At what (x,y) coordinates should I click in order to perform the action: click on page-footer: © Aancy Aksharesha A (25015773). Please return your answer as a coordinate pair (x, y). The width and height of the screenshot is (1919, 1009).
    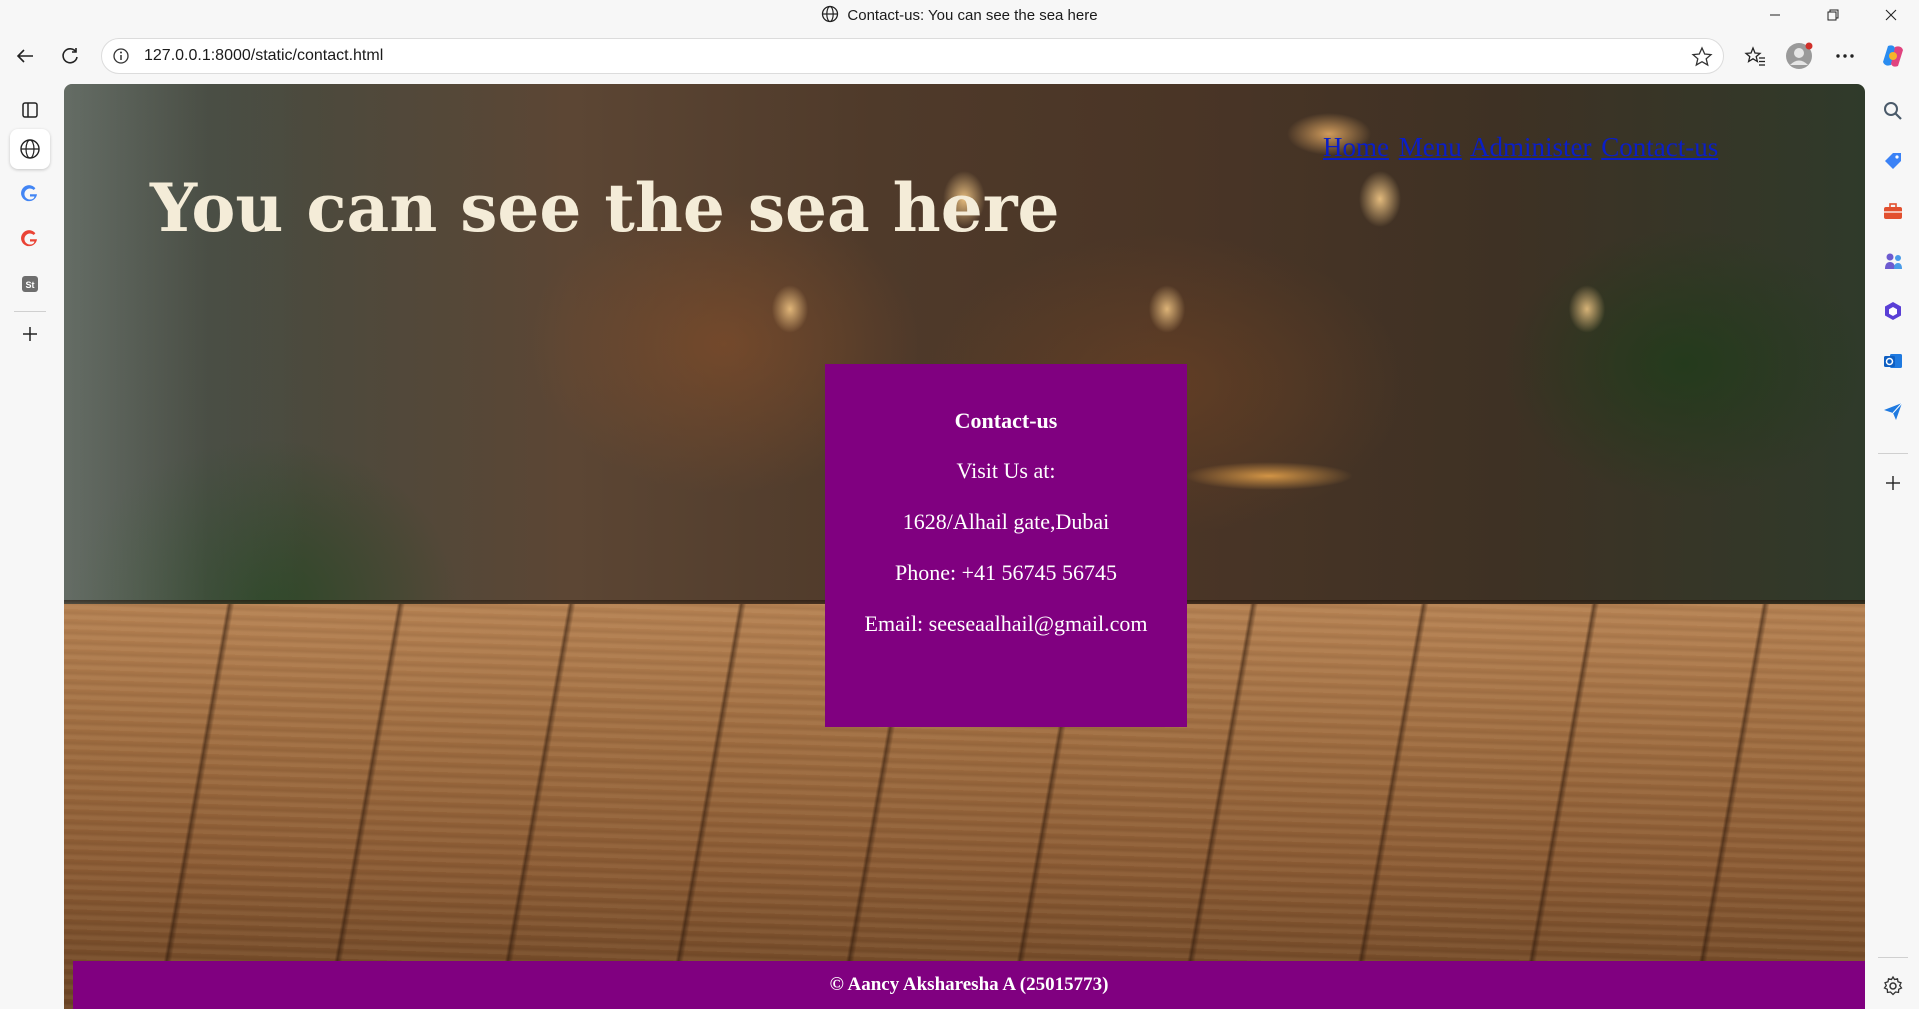
    Looking at the image, I should click on (969, 985).